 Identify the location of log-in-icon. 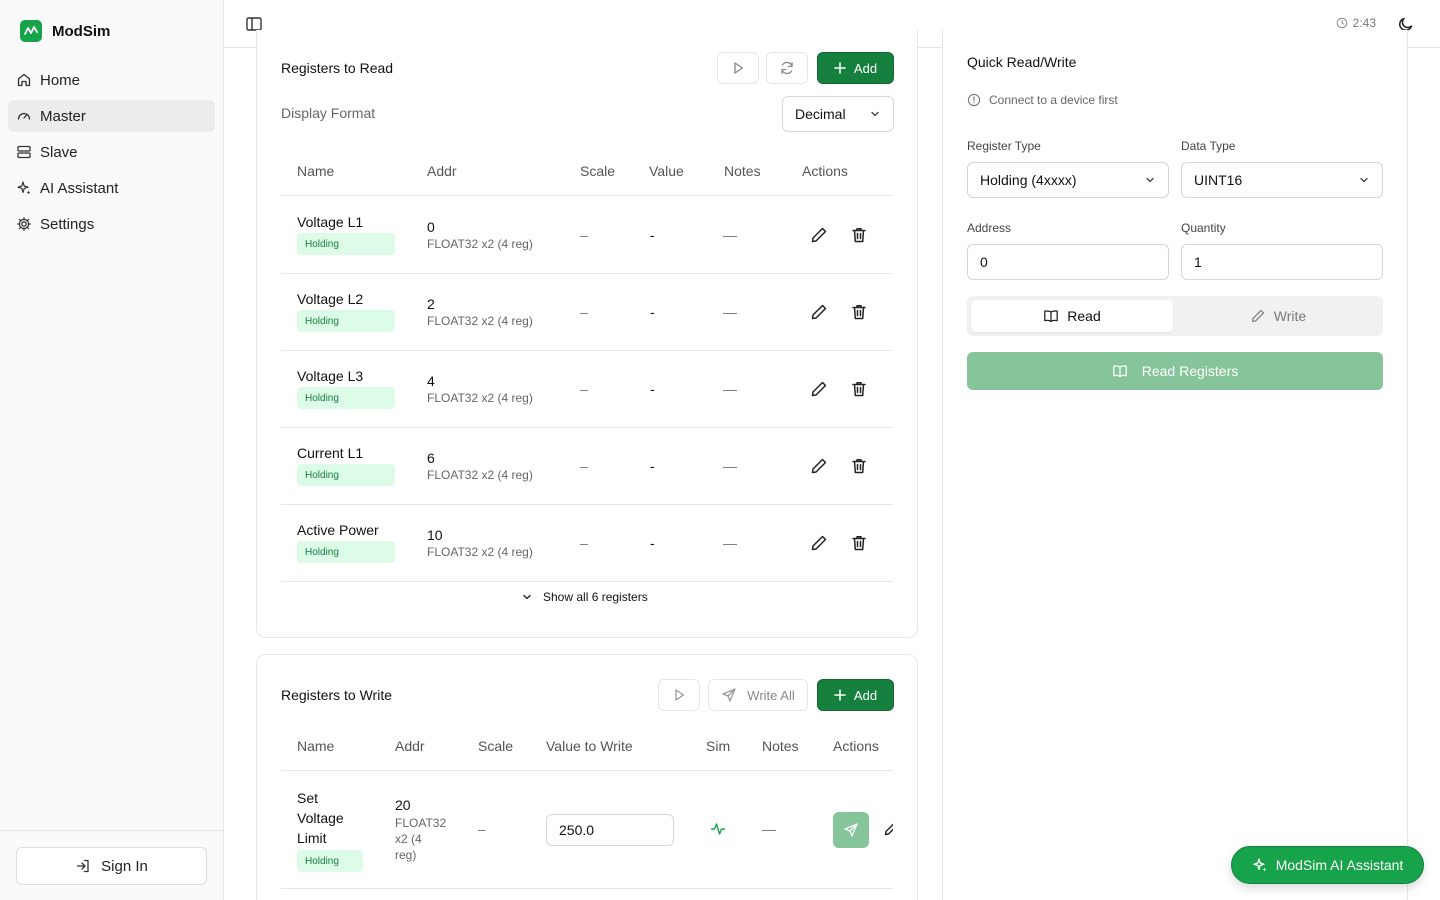
(82, 866).